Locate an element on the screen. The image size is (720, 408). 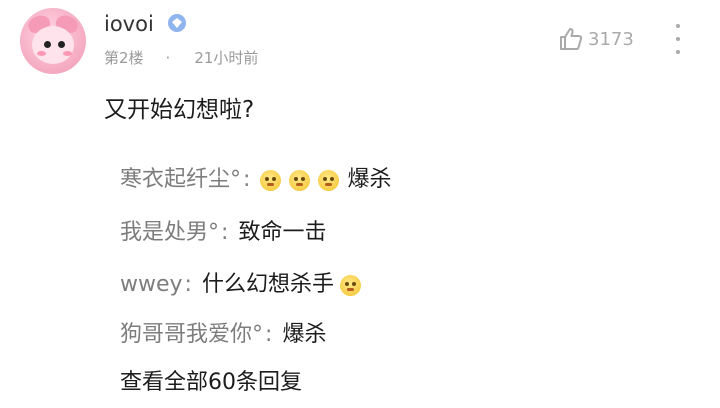
avatar-blush-right is located at coordinates (67, 53).